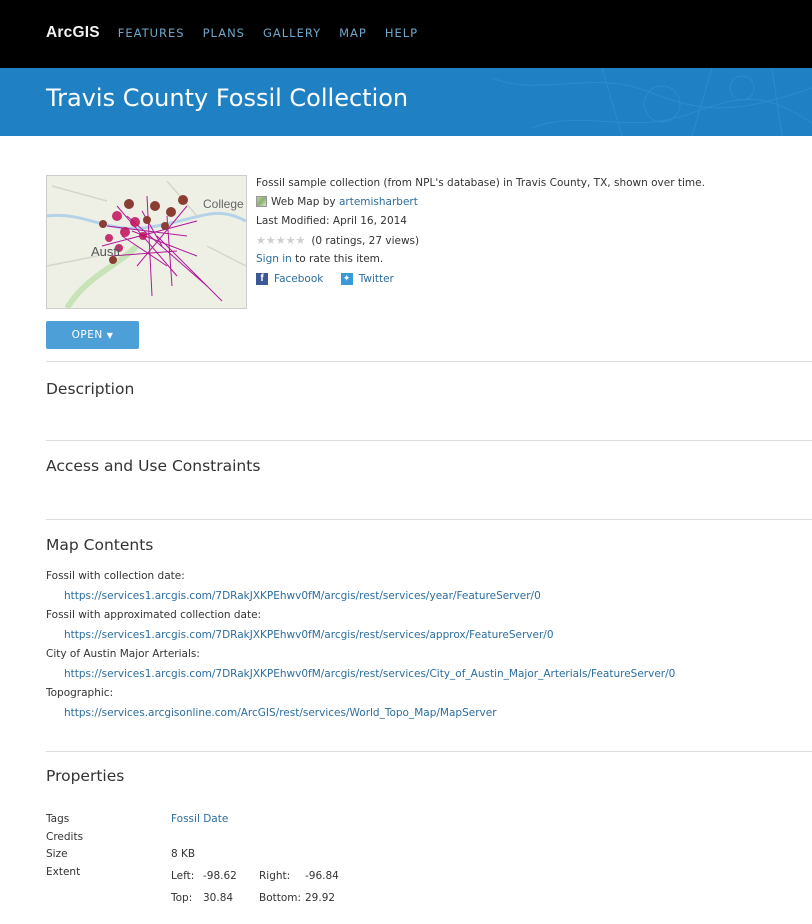 Image resolution: width=812 pixels, height=924 pixels. Describe the element at coordinates (151, 33) in the screenshot. I see `nav-features: FEATURES` at that location.